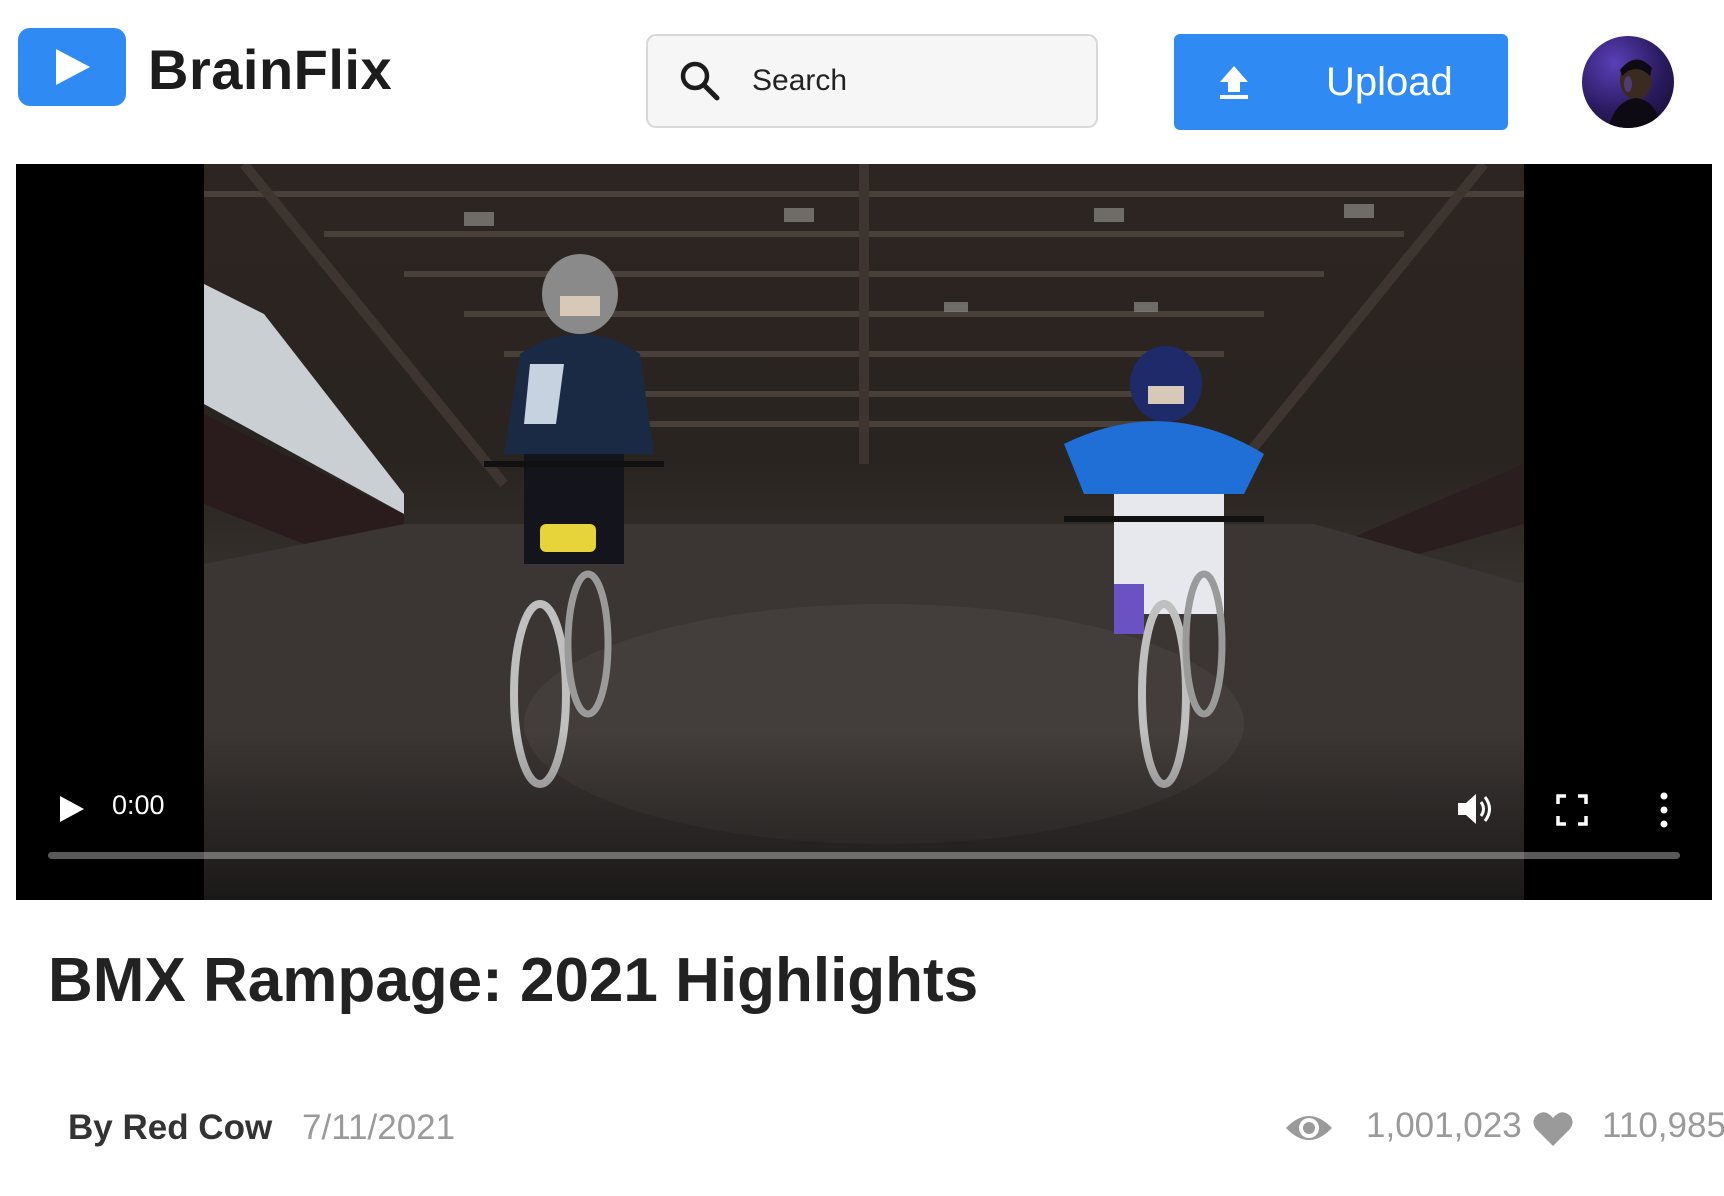 The width and height of the screenshot is (1724, 1196). What do you see at coordinates (138, 805) in the screenshot?
I see `current-time: 0:00` at bounding box center [138, 805].